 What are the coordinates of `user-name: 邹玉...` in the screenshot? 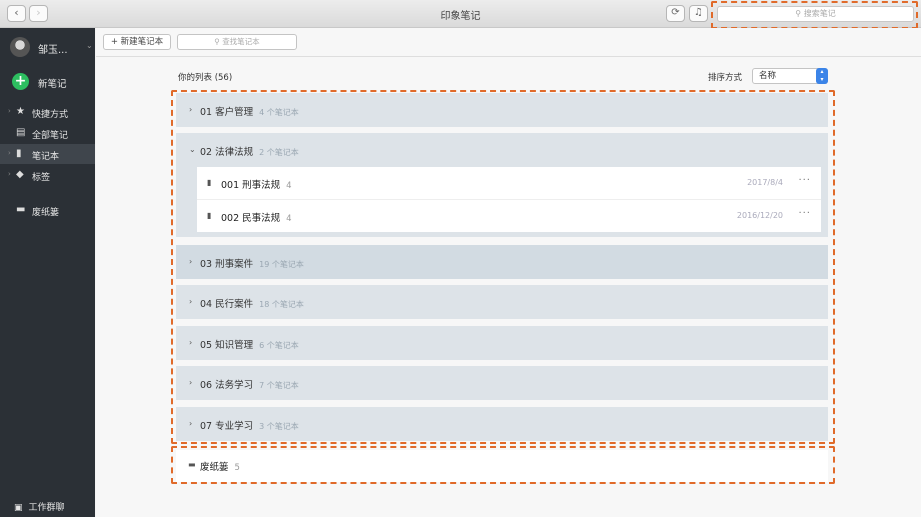 It's located at (53, 50).